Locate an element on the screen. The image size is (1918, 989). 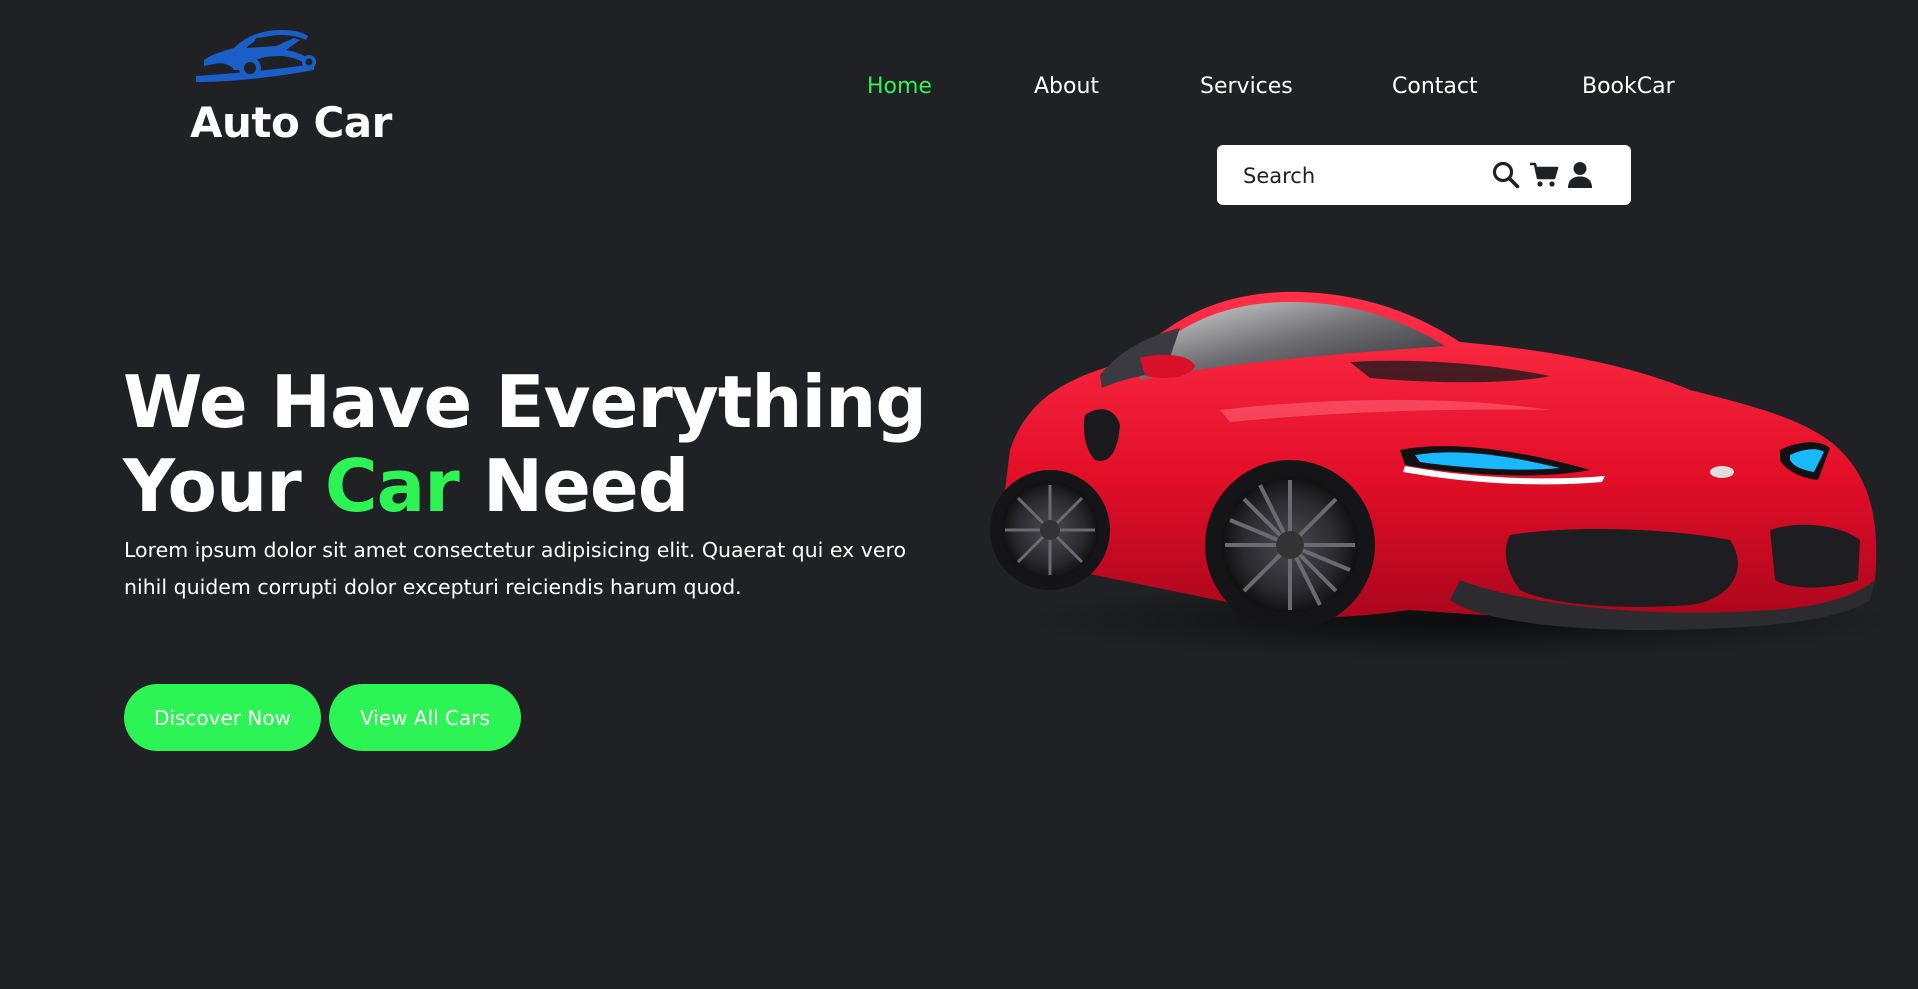
hero-title: We Have Everything Your Car Need is located at coordinates (525, 444).